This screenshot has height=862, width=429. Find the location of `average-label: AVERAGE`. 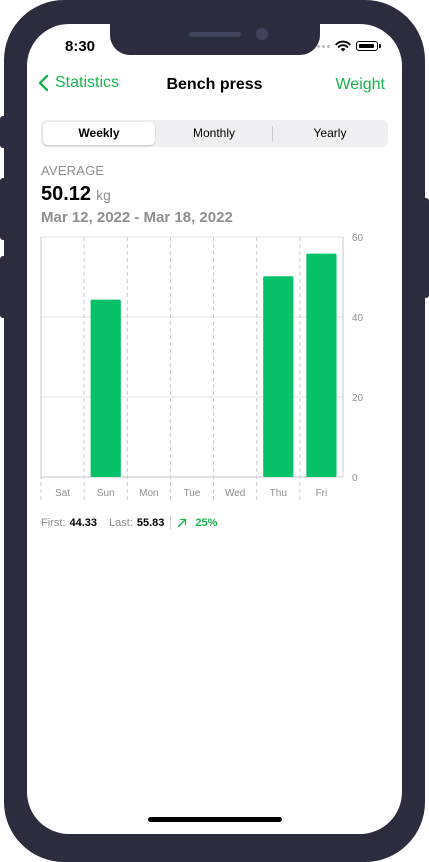

average-label: AVERAGE is located at coordinates (73, 170).